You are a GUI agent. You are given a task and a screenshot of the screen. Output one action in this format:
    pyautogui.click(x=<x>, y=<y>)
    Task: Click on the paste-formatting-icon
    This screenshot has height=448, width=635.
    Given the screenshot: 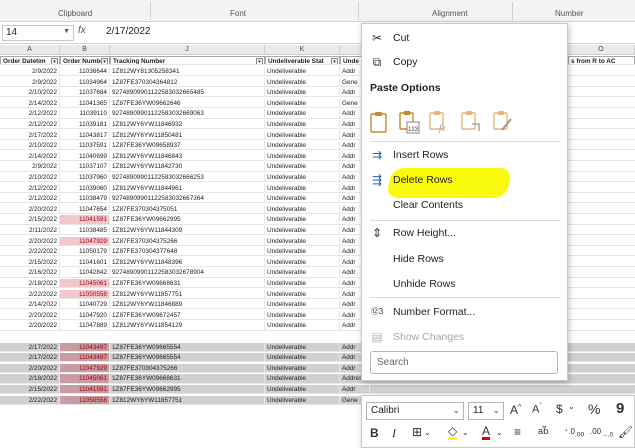 What is the action you would take?
    pyautogui.click(x=503, y=122)
    